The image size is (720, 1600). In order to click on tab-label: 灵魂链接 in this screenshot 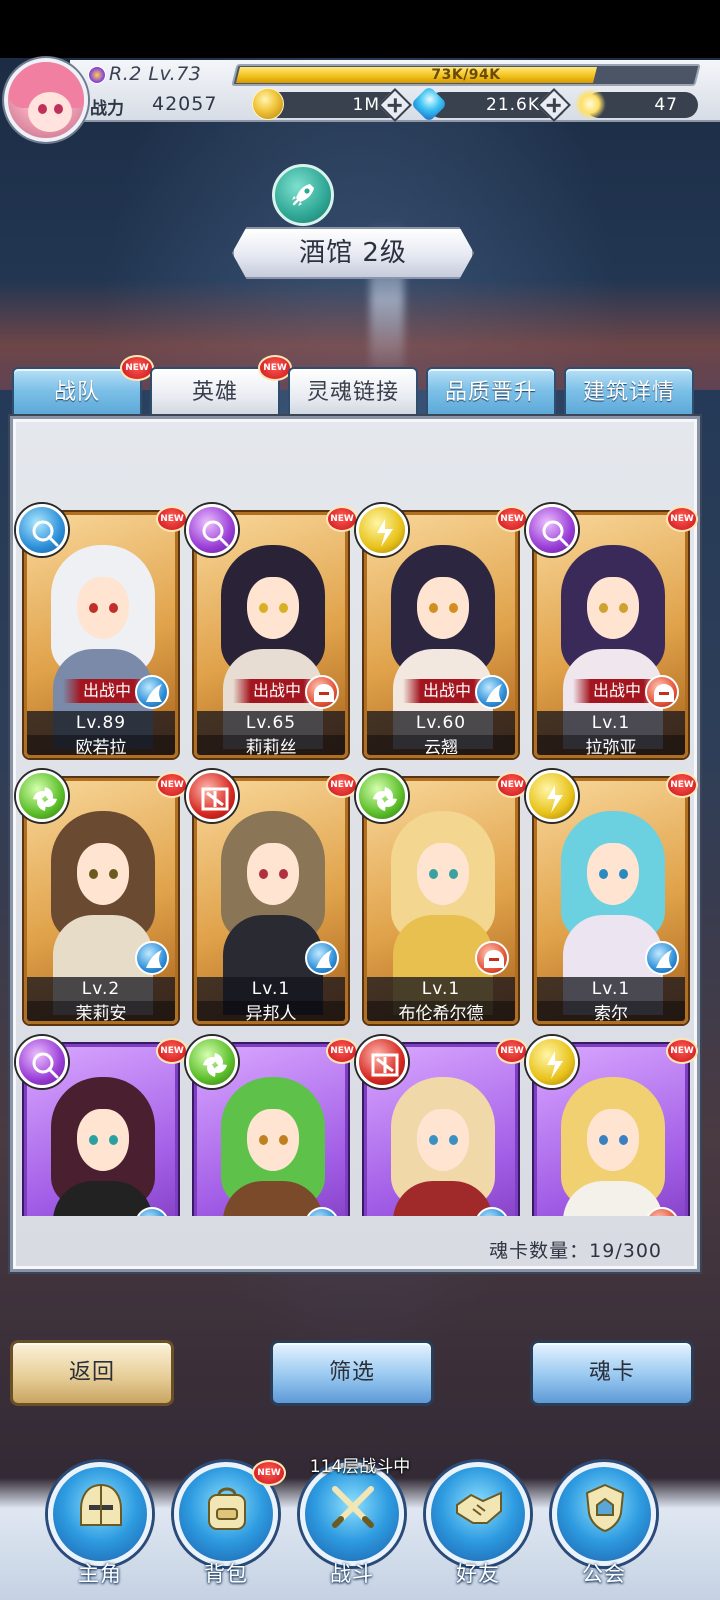, I will do `click(352, 392)`.